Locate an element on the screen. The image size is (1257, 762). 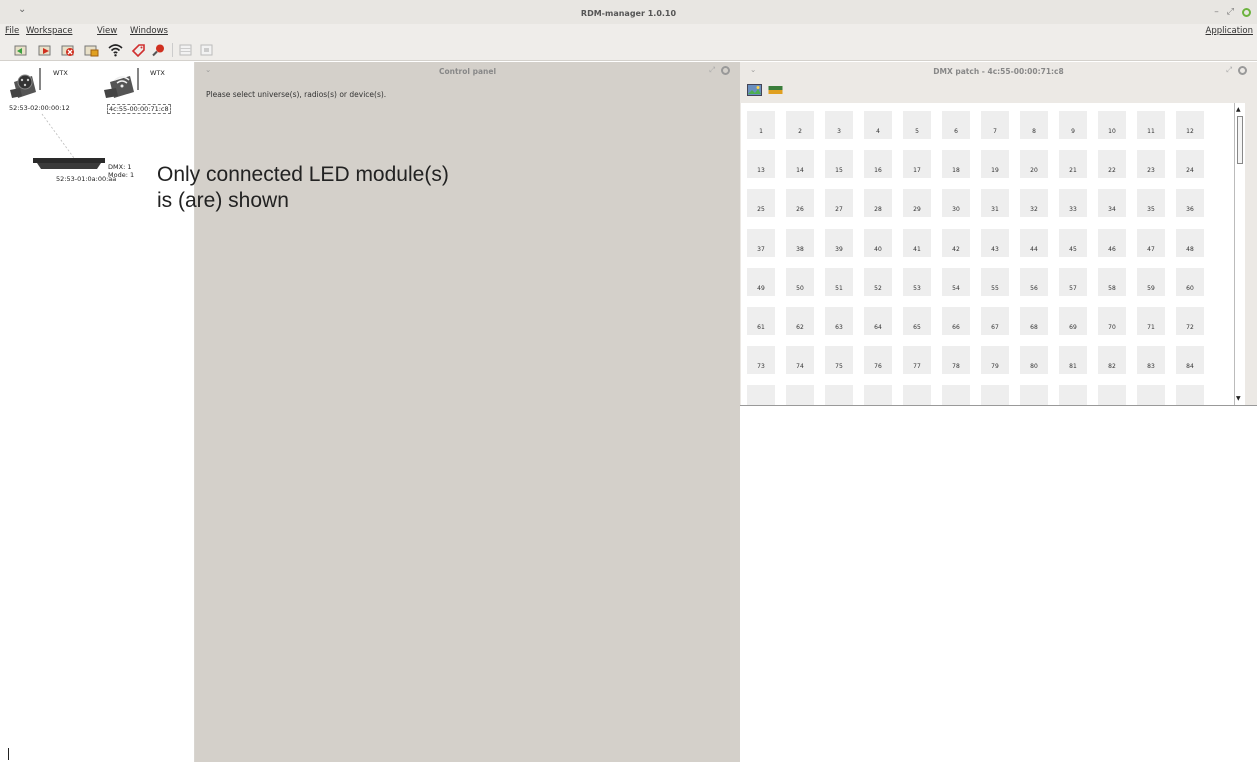
dmx-patch-close-icon is located at coordinates (1242, 70).